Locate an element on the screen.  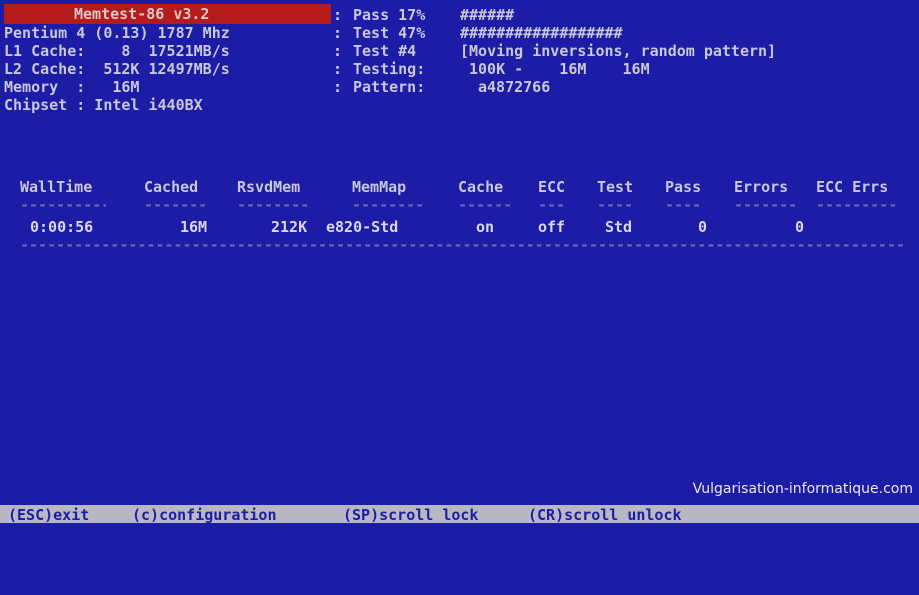
cell-walltime: 0:00:56 is located at coordinates (62, 227).